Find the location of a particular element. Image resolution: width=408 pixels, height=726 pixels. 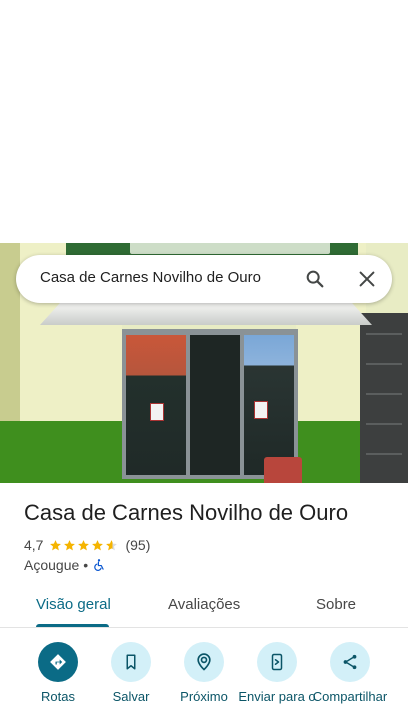

photo-sign-panel is located at coordinates (230, 248).